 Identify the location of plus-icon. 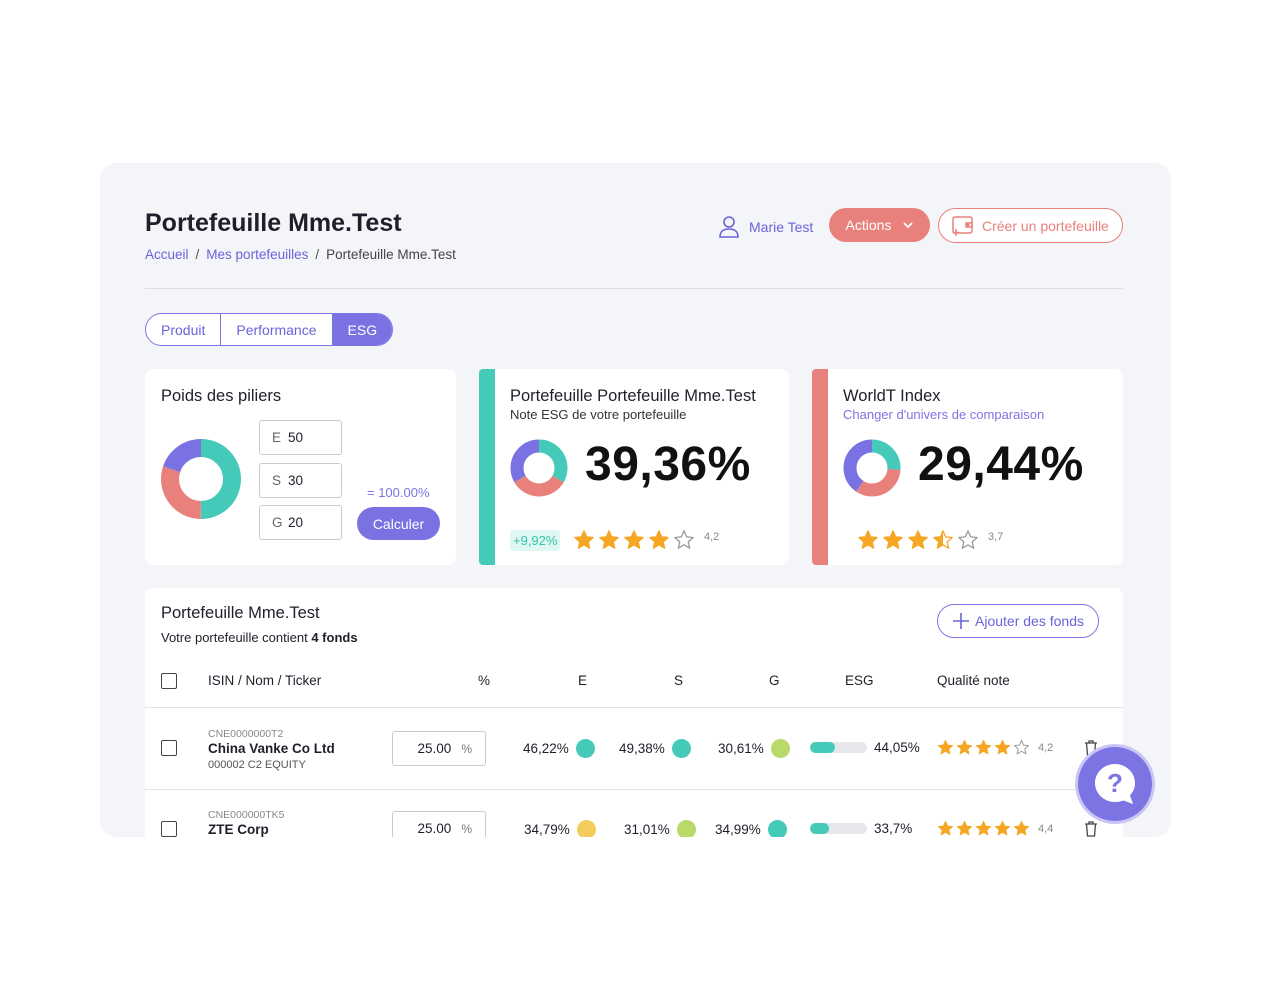
(961, 621).